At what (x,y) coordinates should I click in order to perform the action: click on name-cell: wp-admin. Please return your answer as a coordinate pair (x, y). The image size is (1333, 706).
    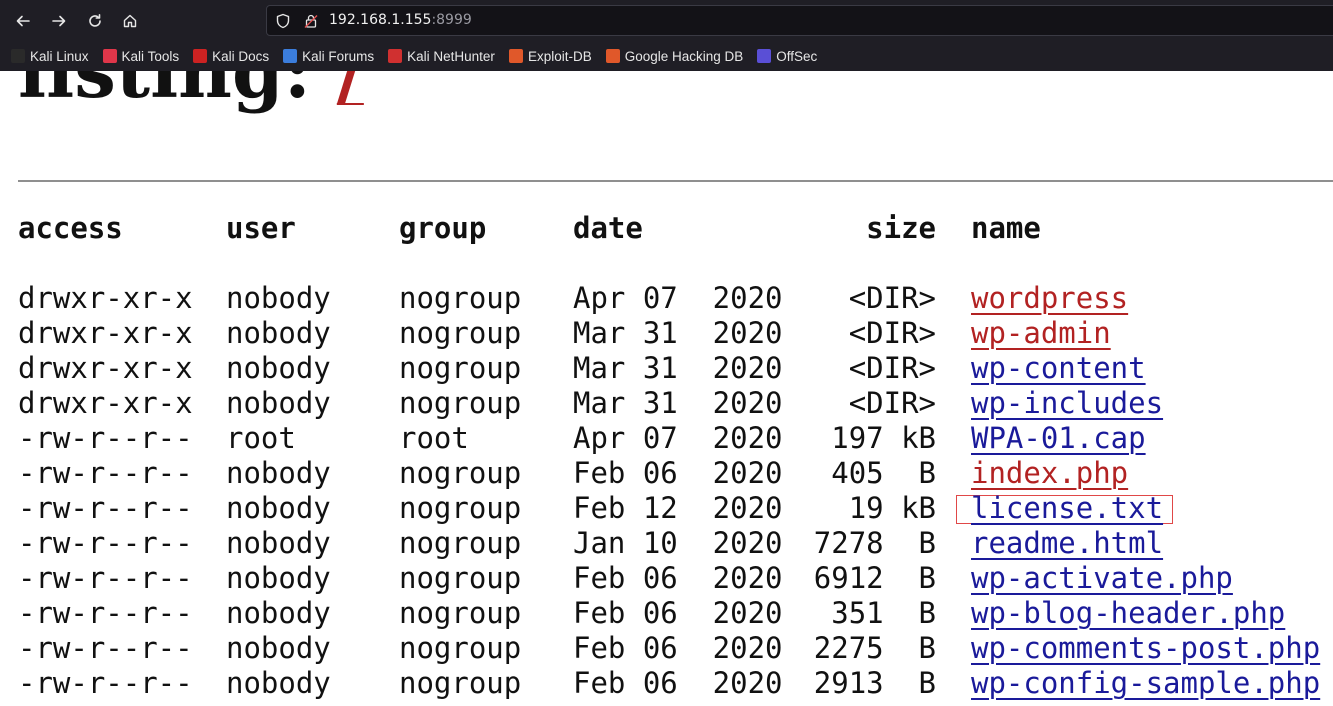
    Looking at the image, I should click on (1041, 333).